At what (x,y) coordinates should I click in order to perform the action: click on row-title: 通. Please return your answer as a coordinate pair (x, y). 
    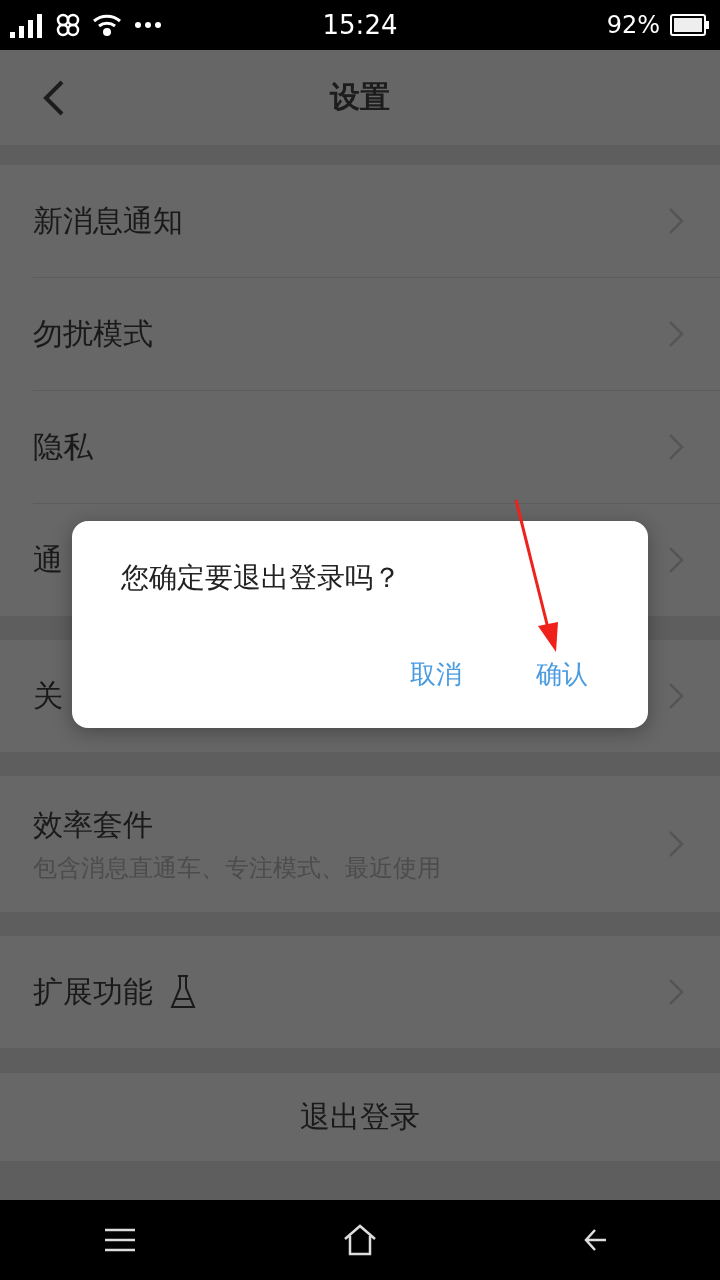
    Looking at the image, I should click on (48, 559).